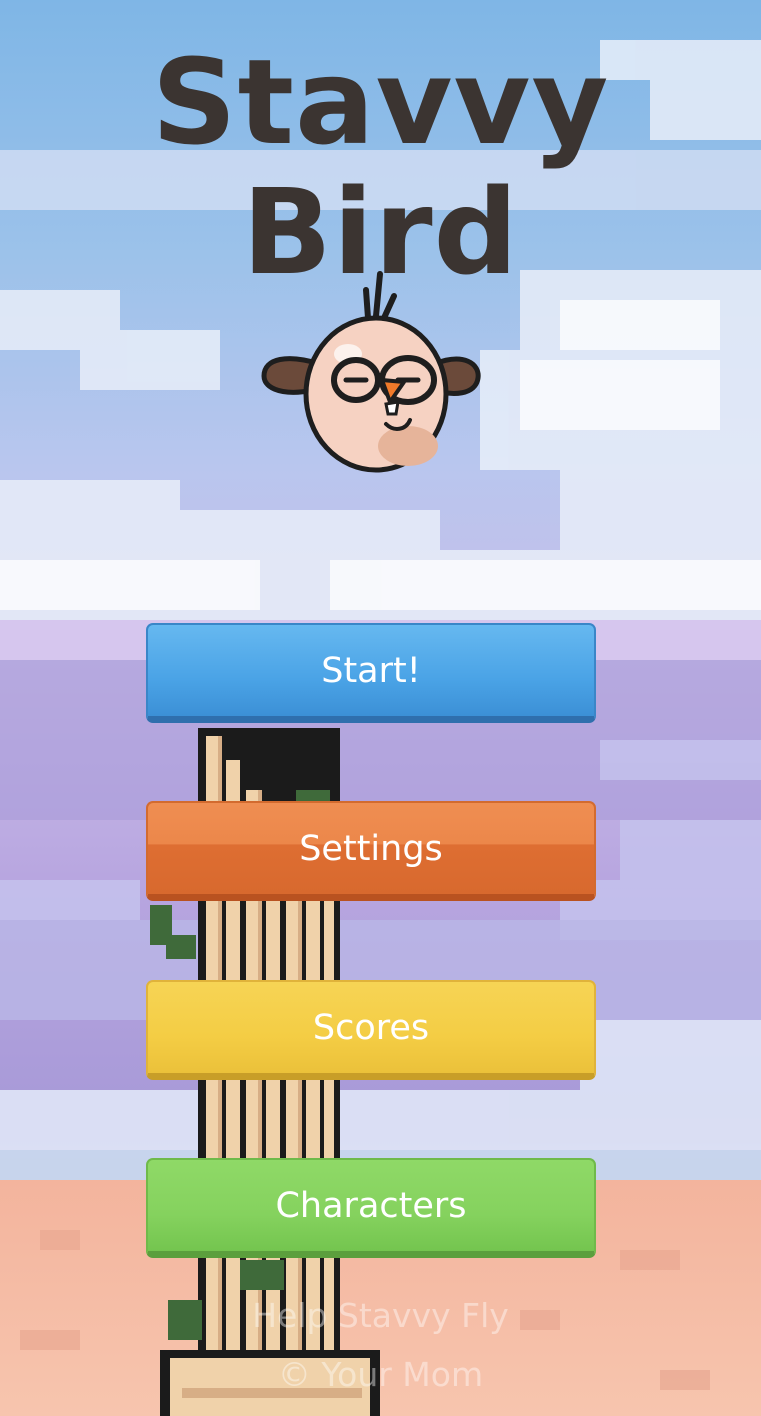  What do you see at coordinates (380, 1315) in the screenshot?
I see `footer-tagline: Help Stavvy Fly` at bounding box center [380, 1315].